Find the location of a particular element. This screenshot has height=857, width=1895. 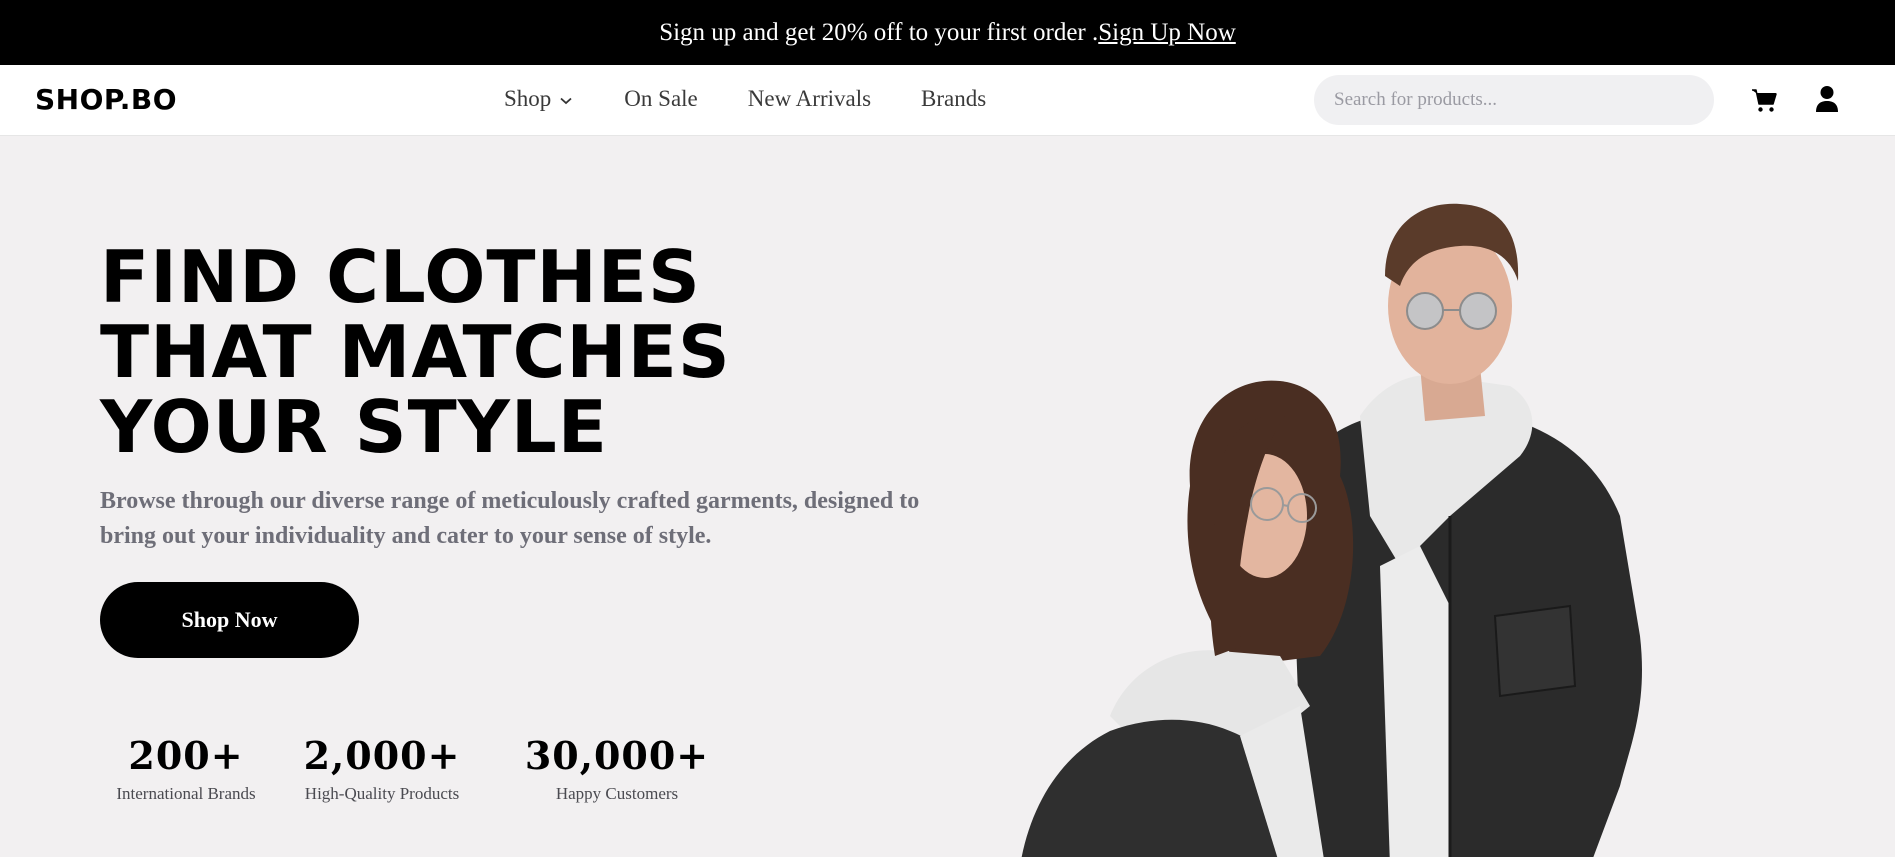

headline-line: THAT MATCHES is located at coordinates (415, 352).